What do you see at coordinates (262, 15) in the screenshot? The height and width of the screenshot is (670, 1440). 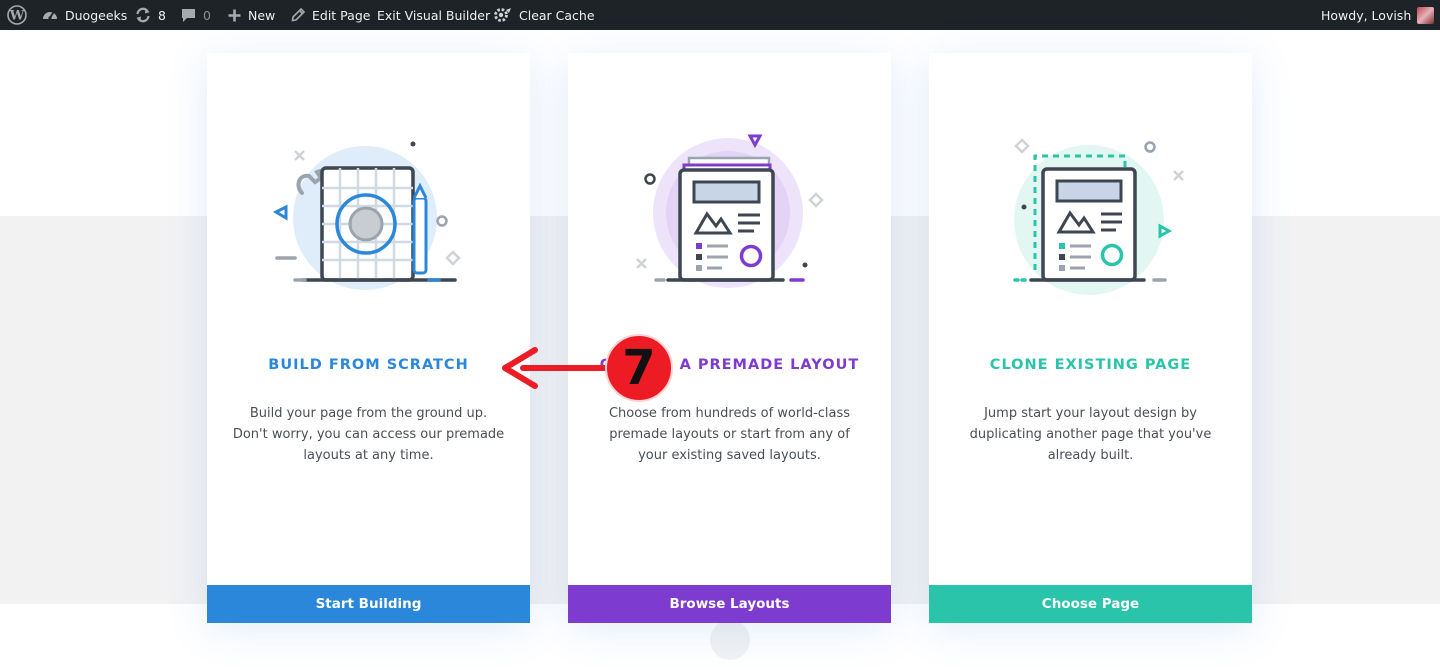 I see `new-label: New` at bounding box center [262, 15].